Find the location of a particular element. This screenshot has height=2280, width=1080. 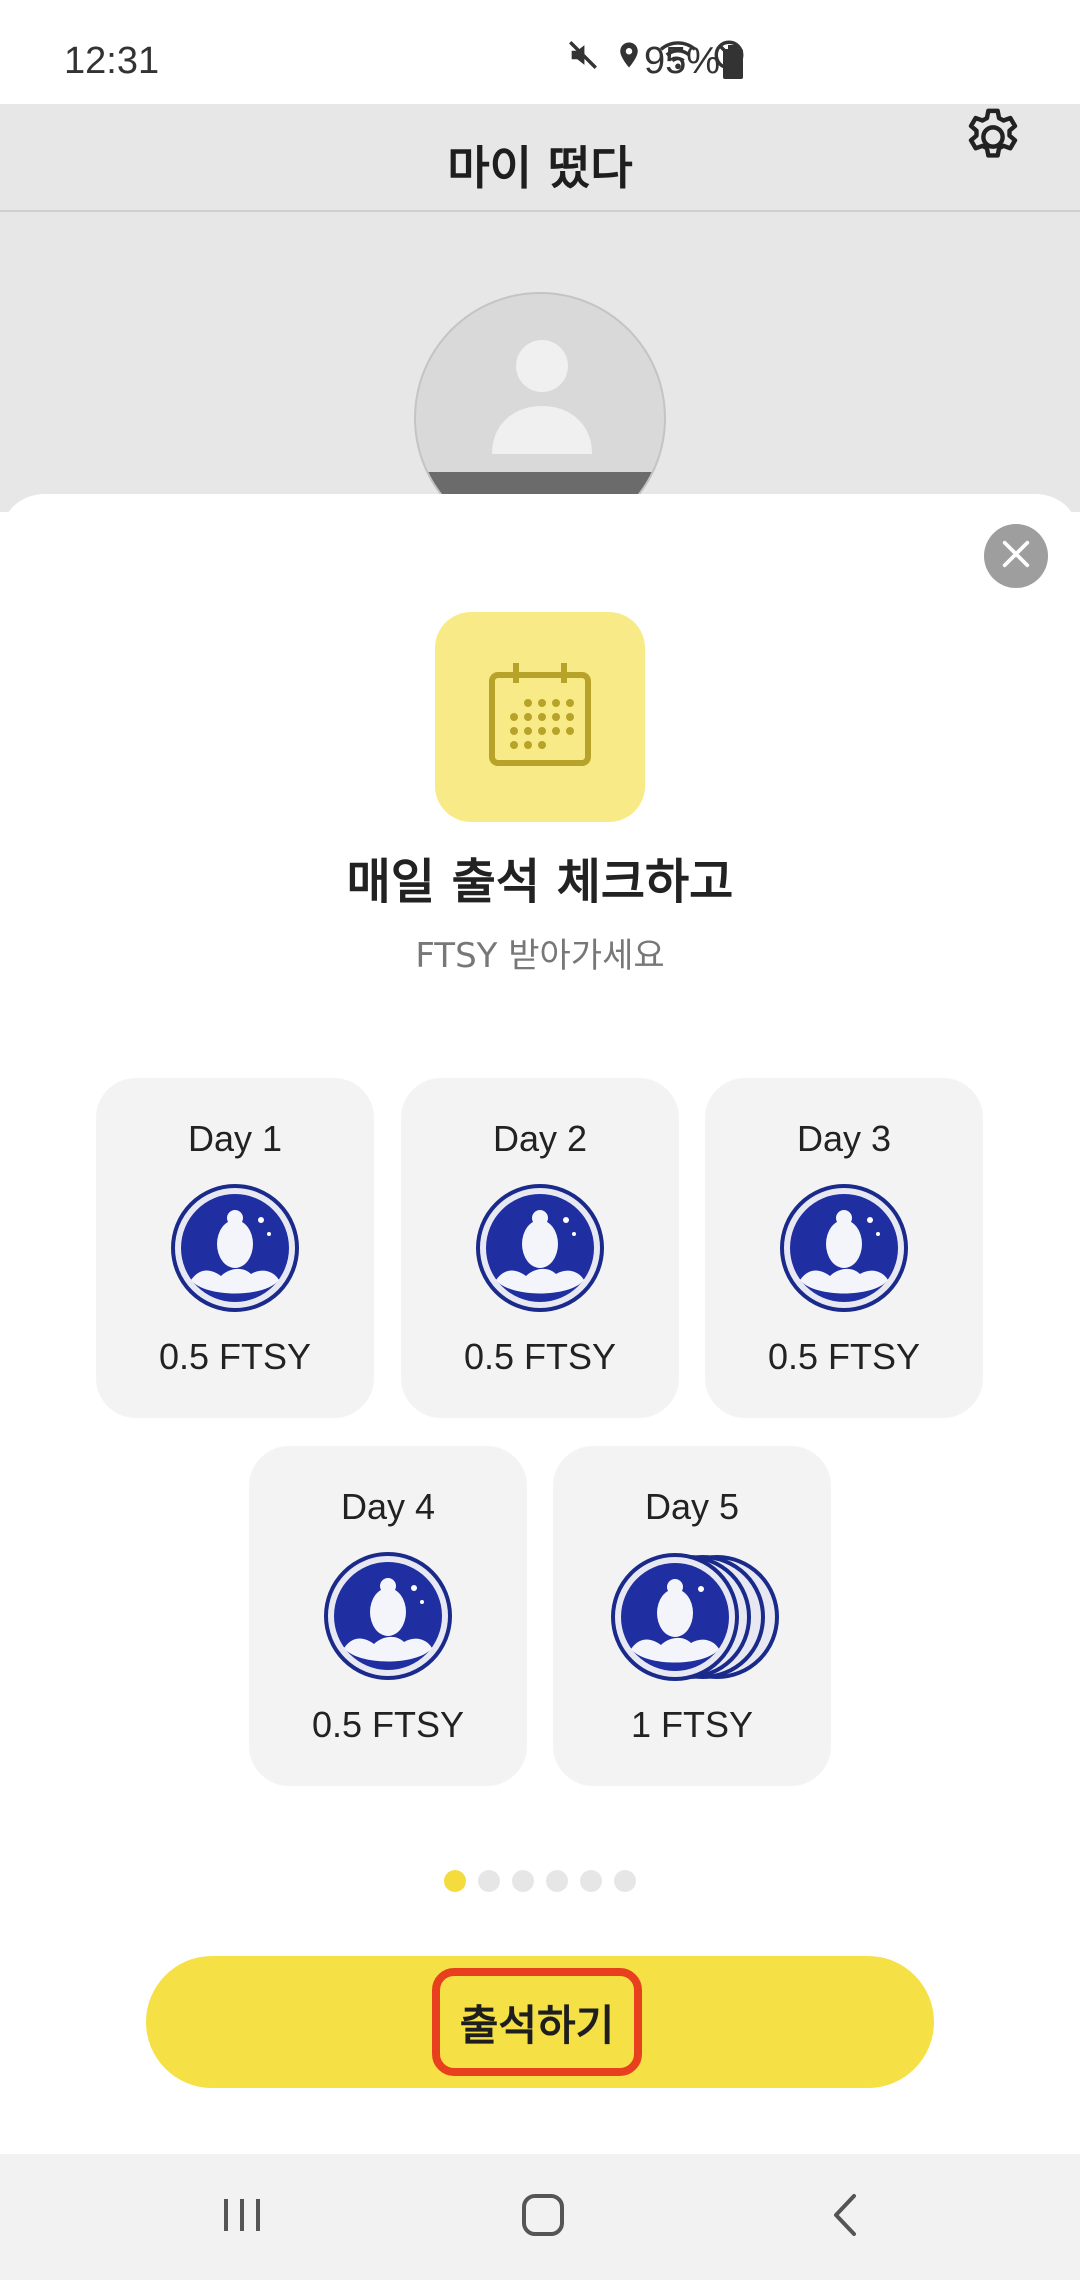

calendar-icon is located at coordinates (540, 717).